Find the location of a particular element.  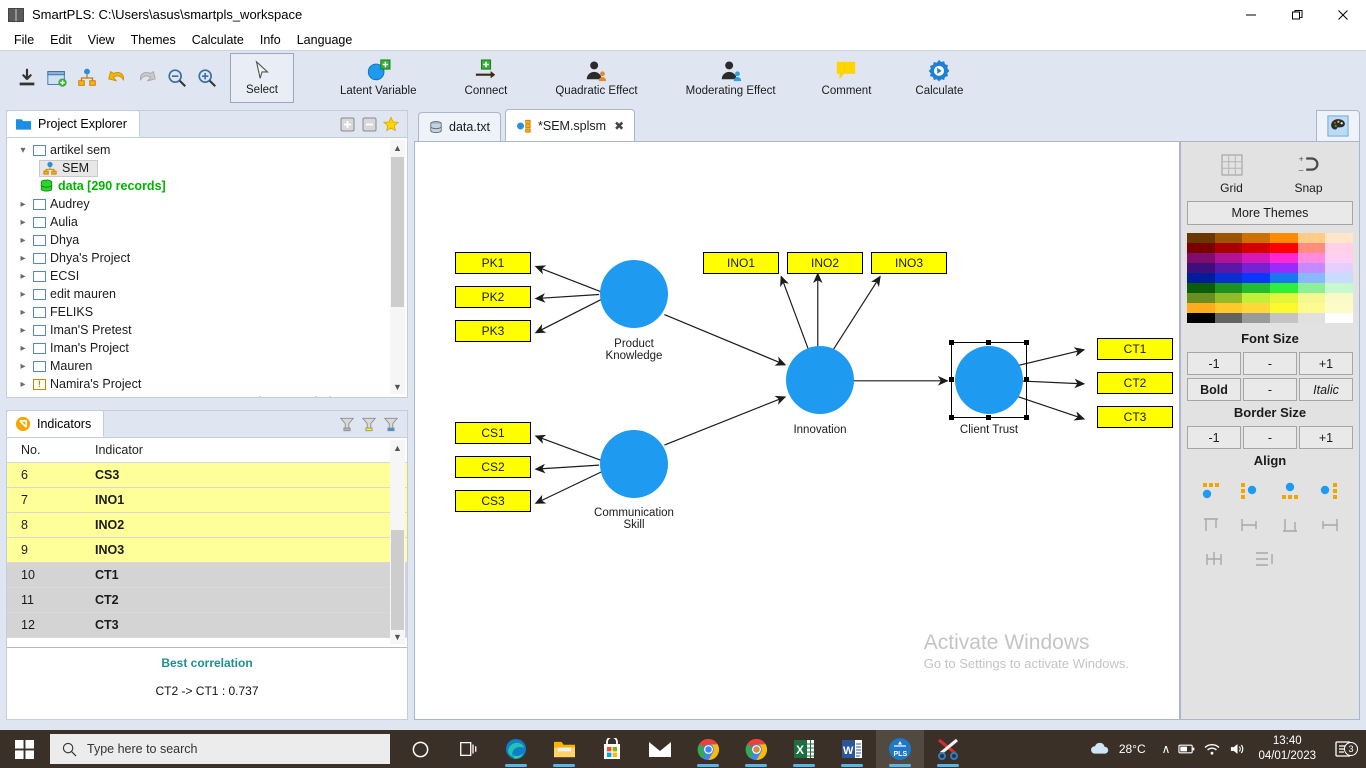

tree-row: ▸ Dhya is located at coordinates (207, 240).